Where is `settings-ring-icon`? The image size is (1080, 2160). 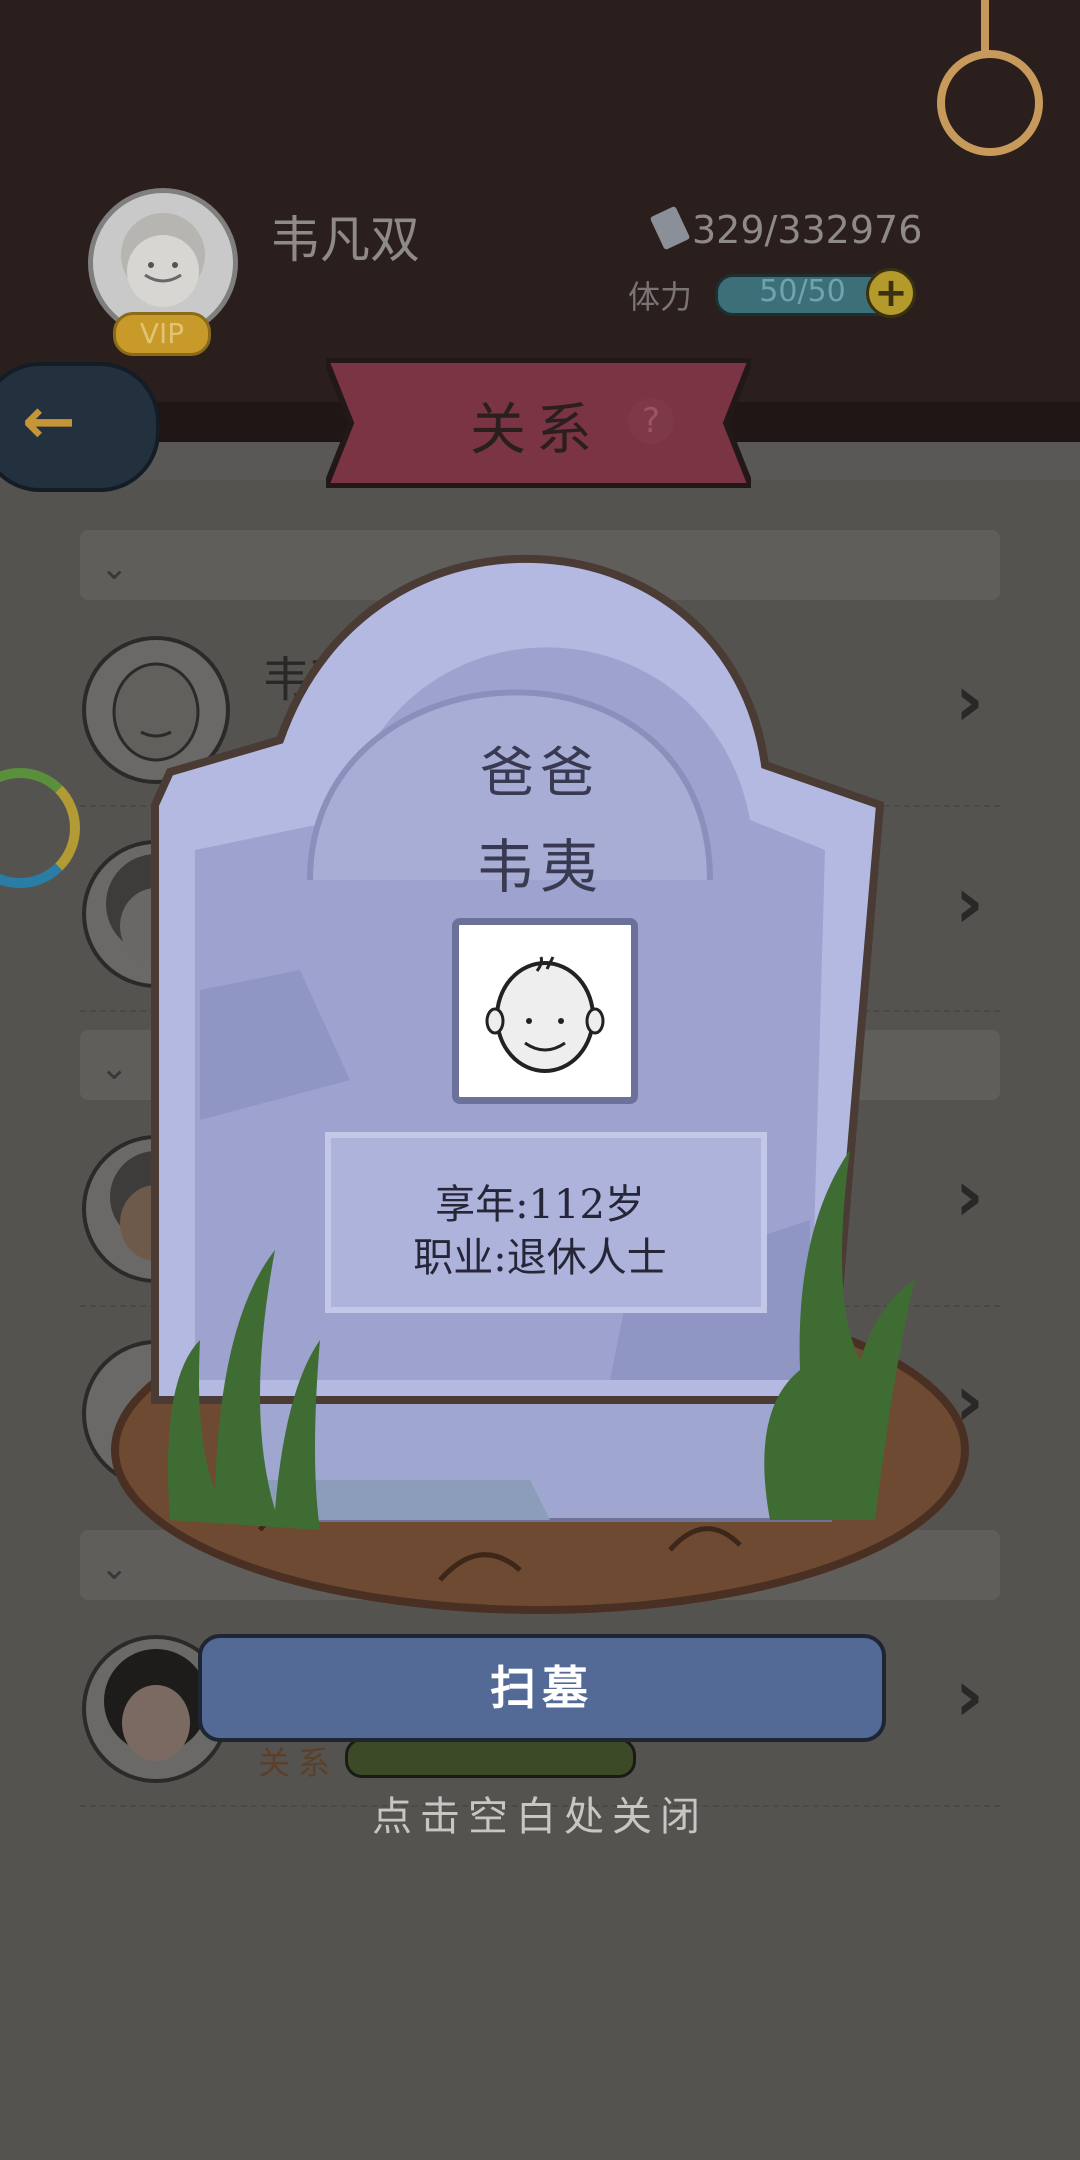 settings-ring-icon is located at coordinates (990, 103).